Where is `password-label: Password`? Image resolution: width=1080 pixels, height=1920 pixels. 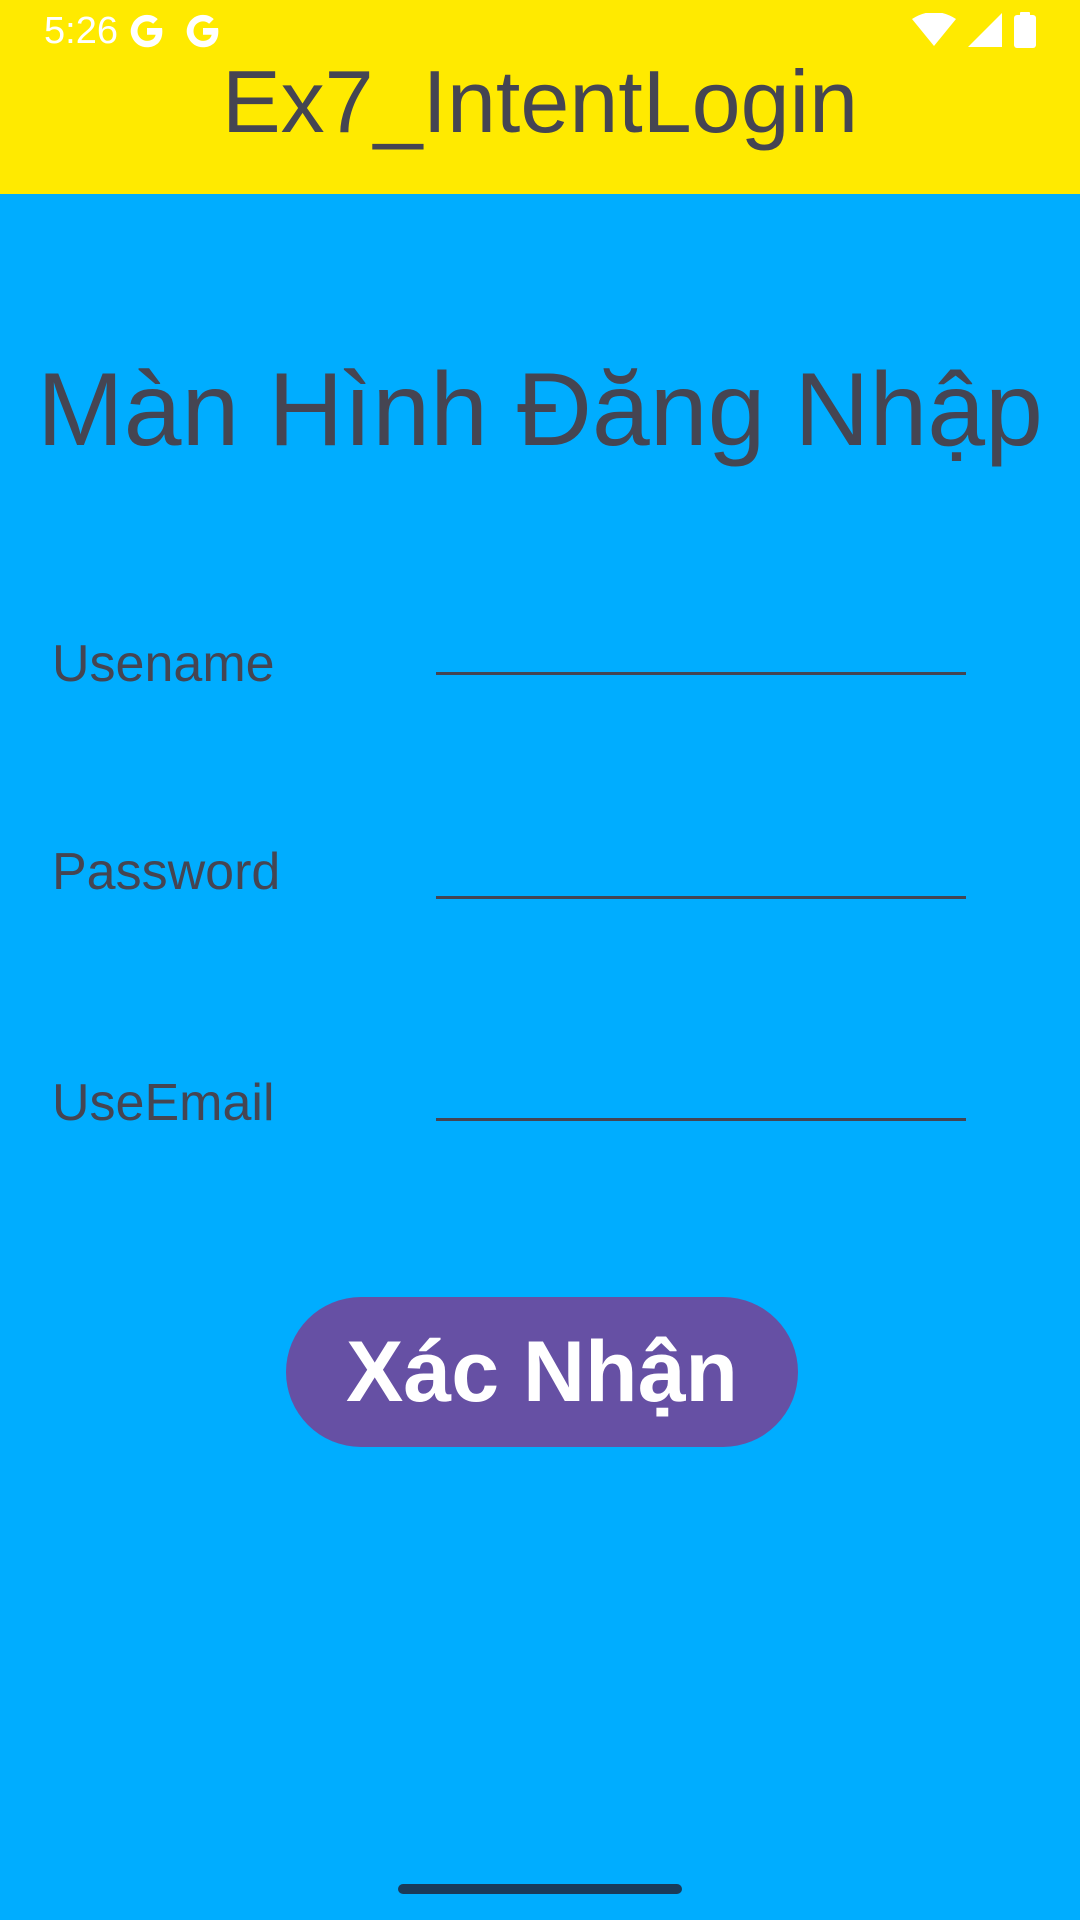 password-label: Password is located at coordinates (166, 872).